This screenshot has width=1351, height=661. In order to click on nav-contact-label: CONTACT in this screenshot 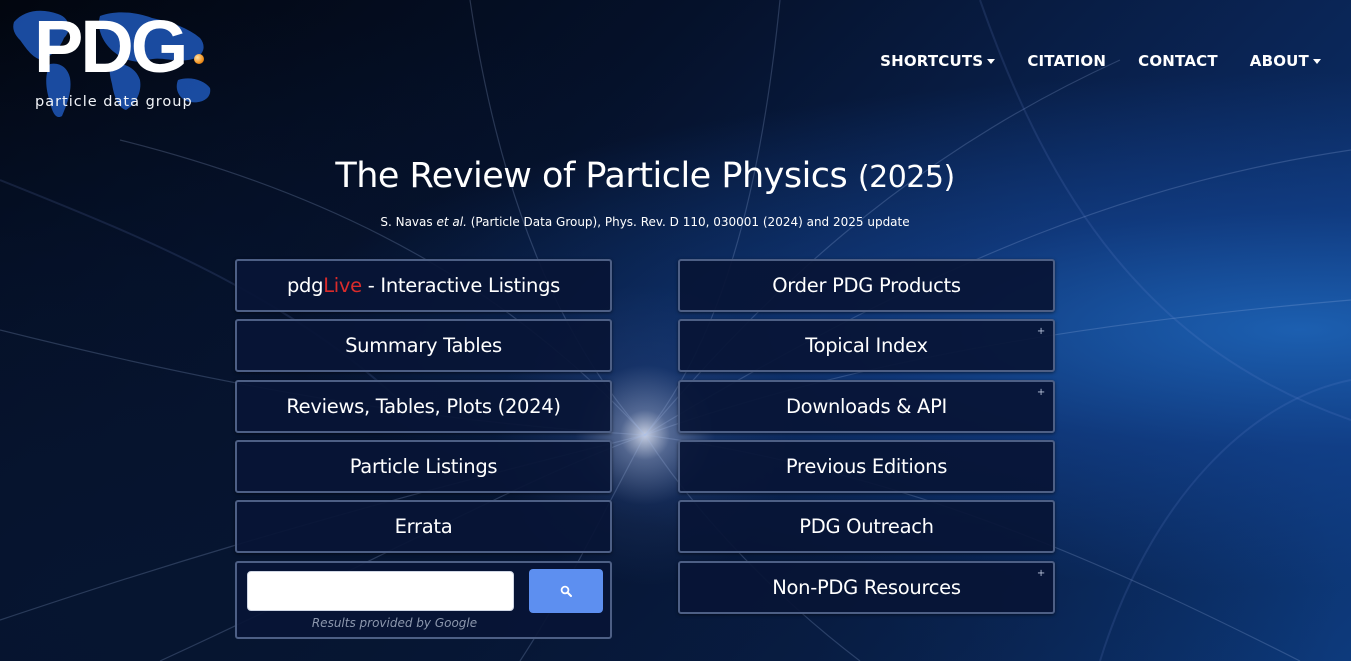, I will do `click(1178, 61)`.